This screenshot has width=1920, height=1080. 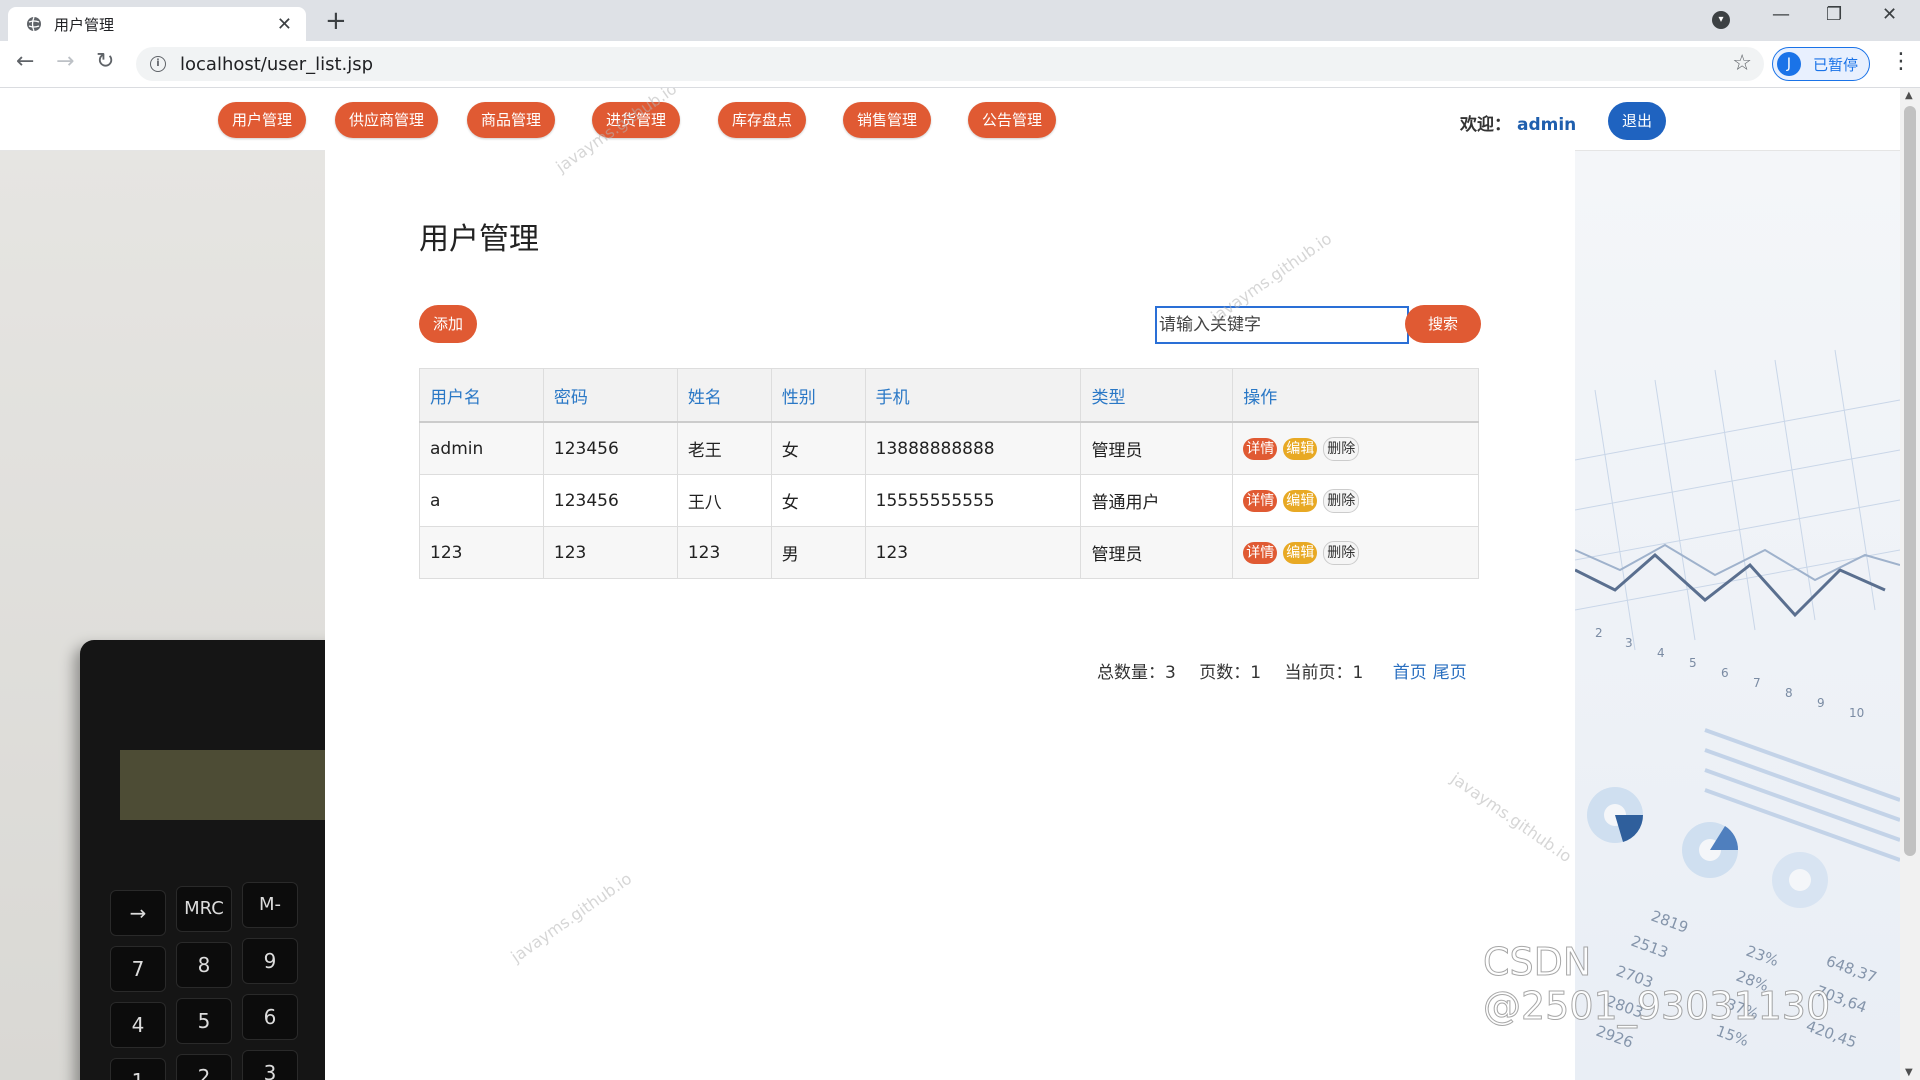 I want to click on page-count: 页数：1, so click(x=1230, y=673).